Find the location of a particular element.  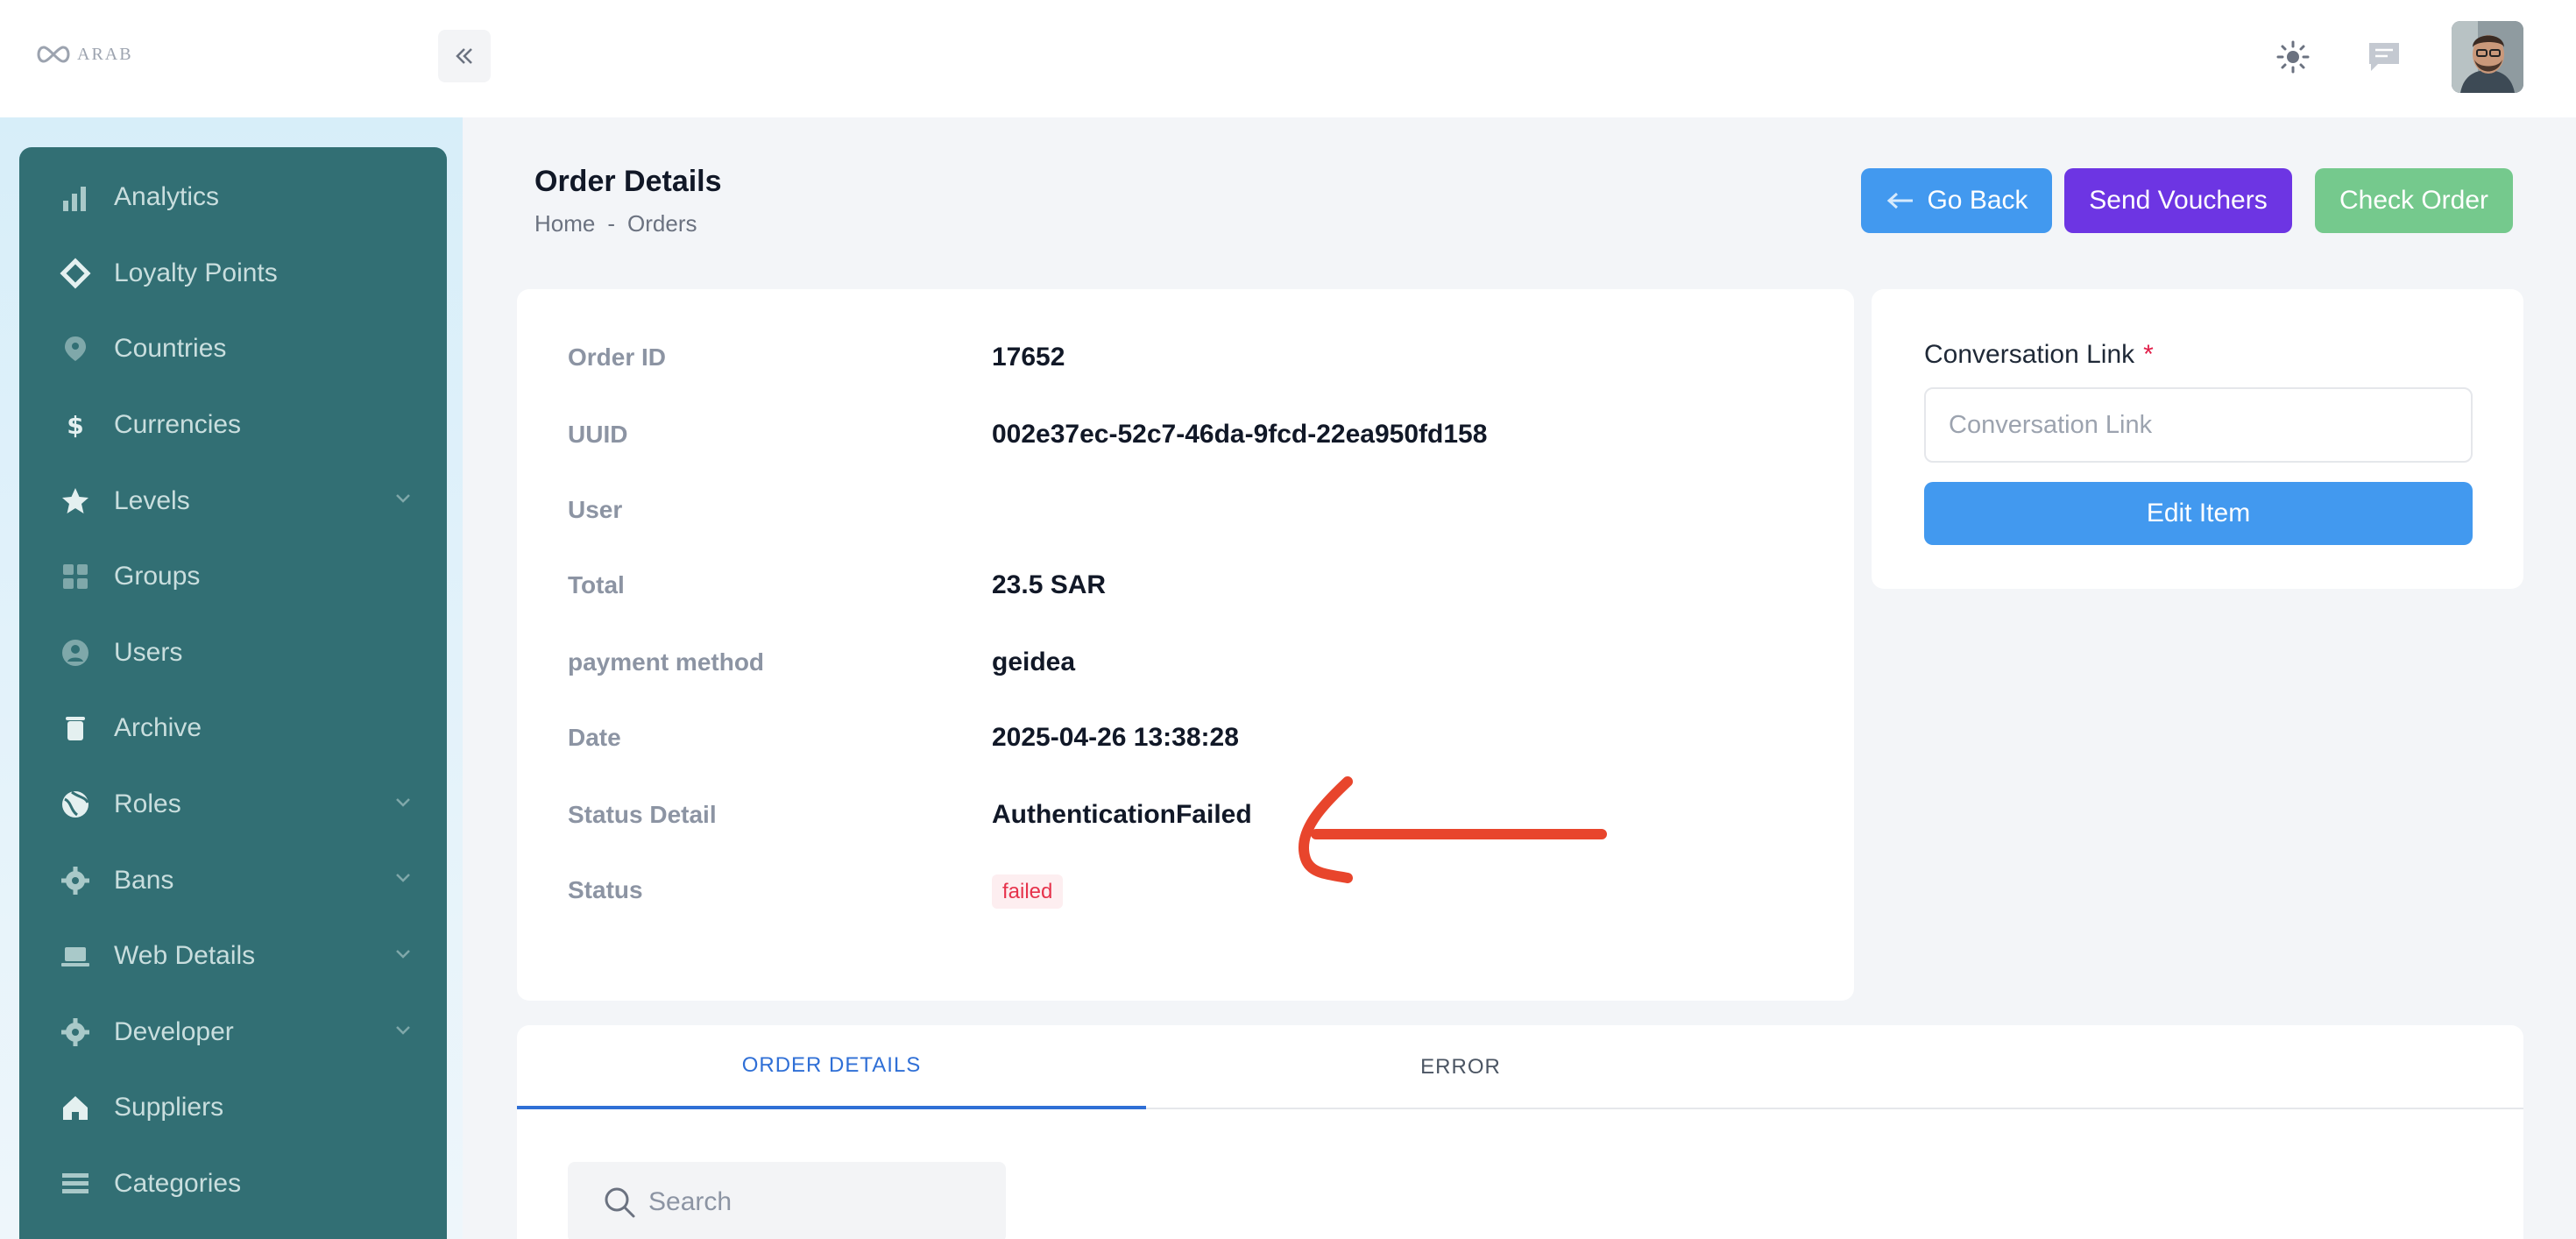

messages-button is located at coordinates (2384, 57).